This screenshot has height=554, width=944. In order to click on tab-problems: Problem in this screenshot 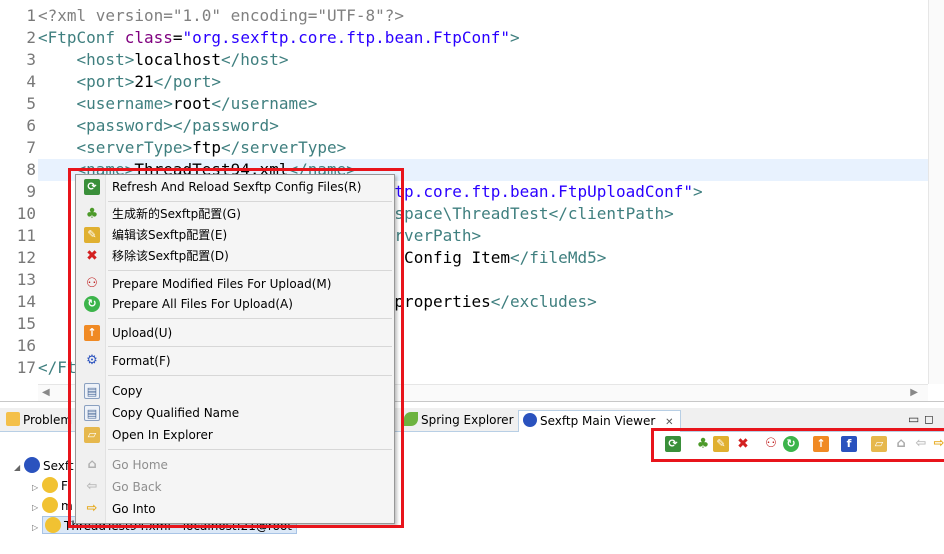, I will do `click(40, 421)`.